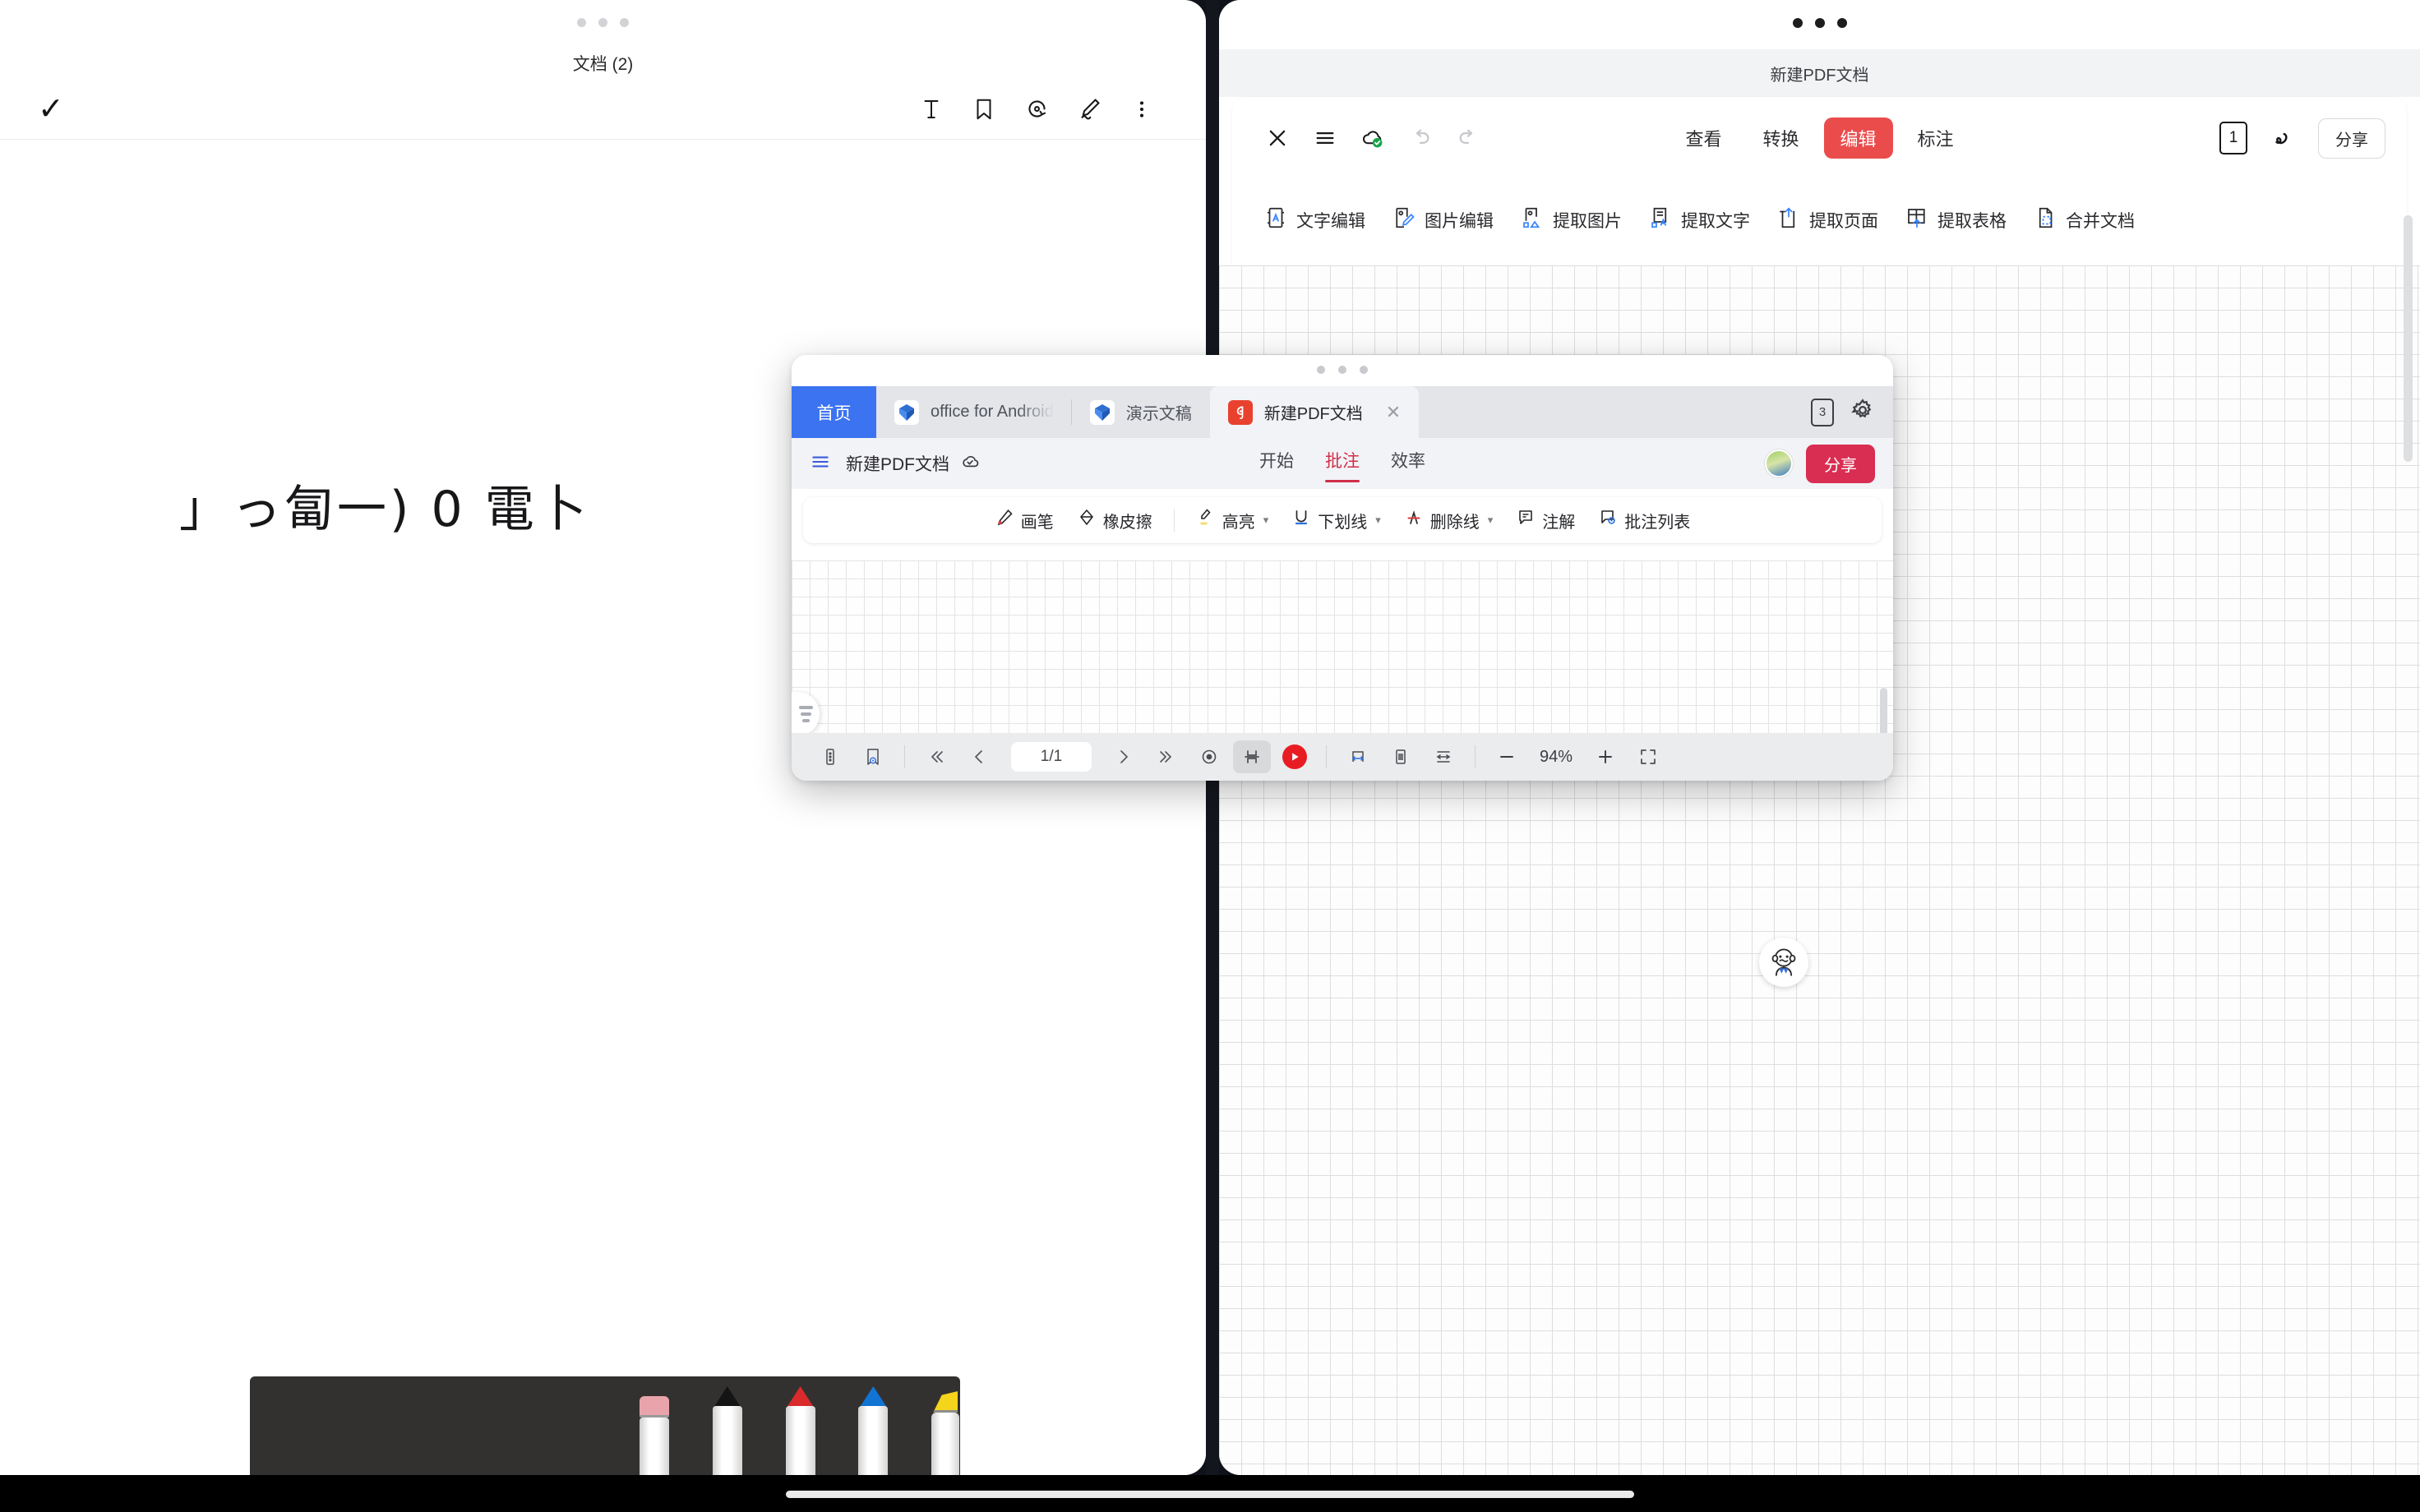  What do you see at coordinates (830, 756) in the screenshot?
I see `thumbnail-panel-icon` at bounding box center [830, 756].